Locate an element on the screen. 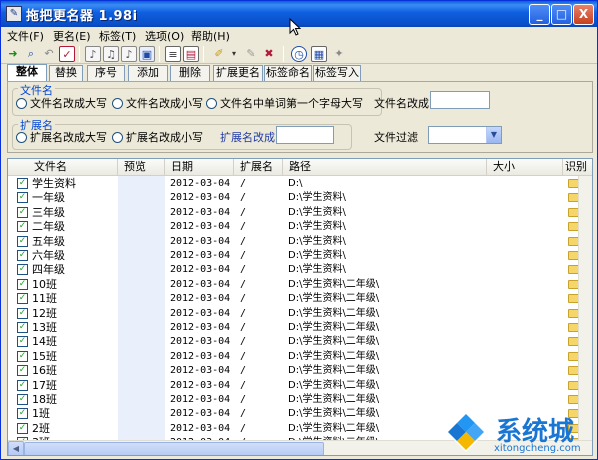  column-header-extension: 扩展名 is located at coordinates (258, 167).